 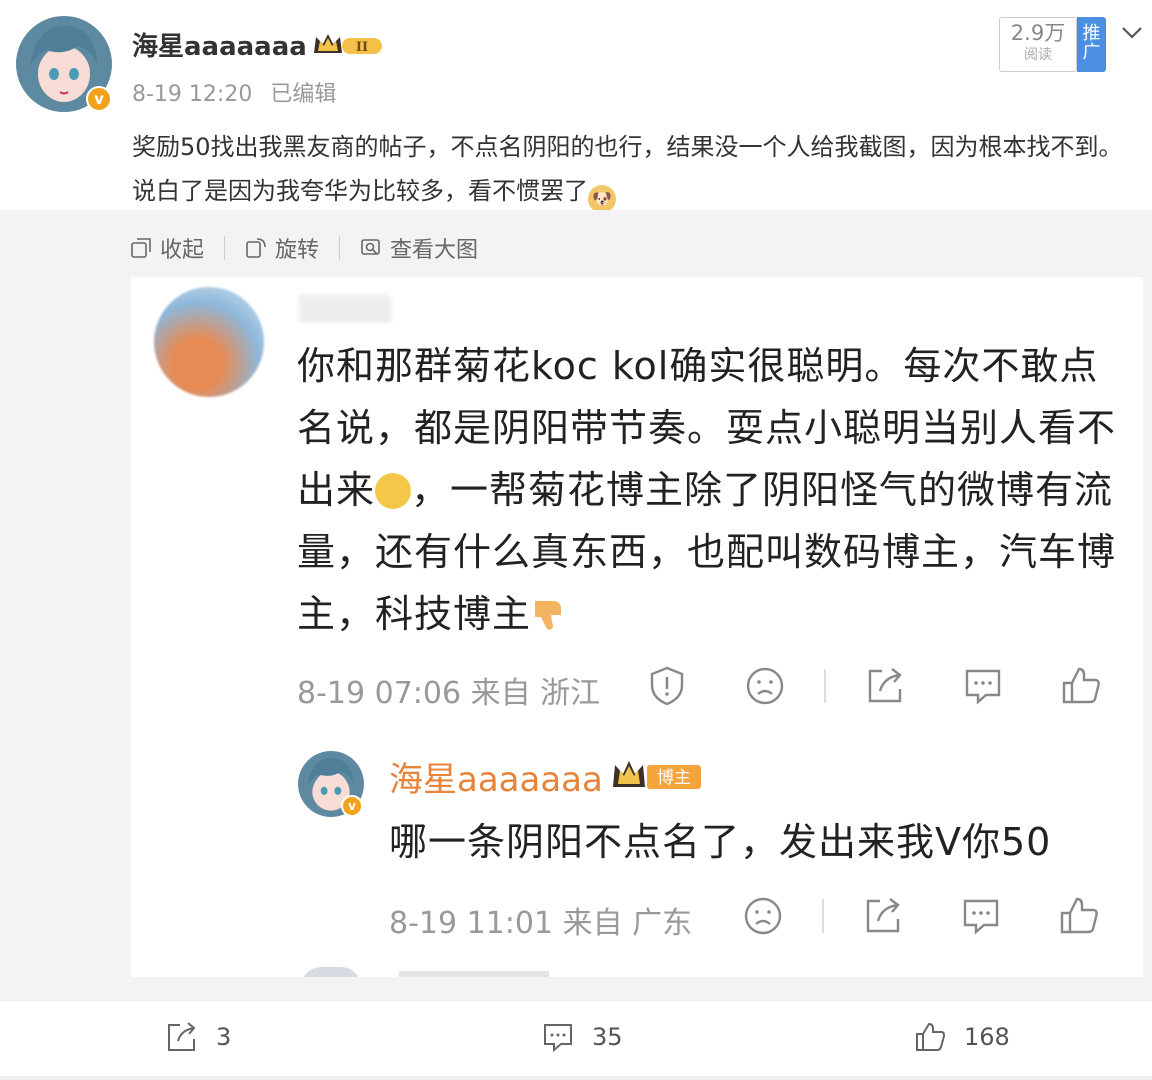 What do you see at coordinates (64, 64) in the screenshot?
I see `user-avatar: v` at bounding box center [64, 64].